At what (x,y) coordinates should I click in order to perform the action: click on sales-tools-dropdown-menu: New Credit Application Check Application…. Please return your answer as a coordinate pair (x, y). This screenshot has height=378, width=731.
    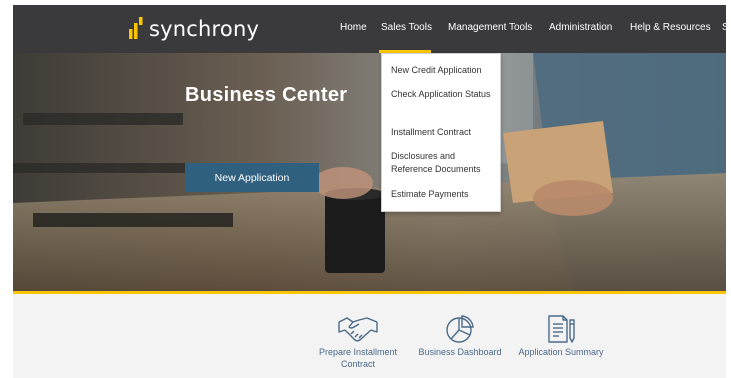
    Looking at the image, I should click on (441, 132).